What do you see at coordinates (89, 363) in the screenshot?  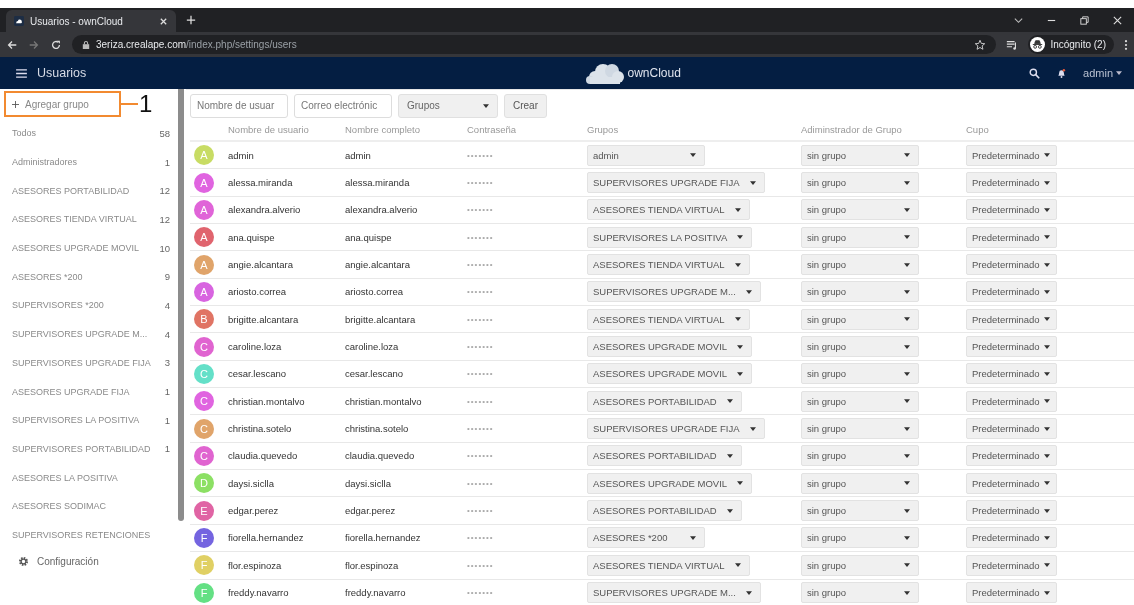 I see `group-item: SUPERVISORES UPGRADE FIJA 3` at bounding box center [89, 363].